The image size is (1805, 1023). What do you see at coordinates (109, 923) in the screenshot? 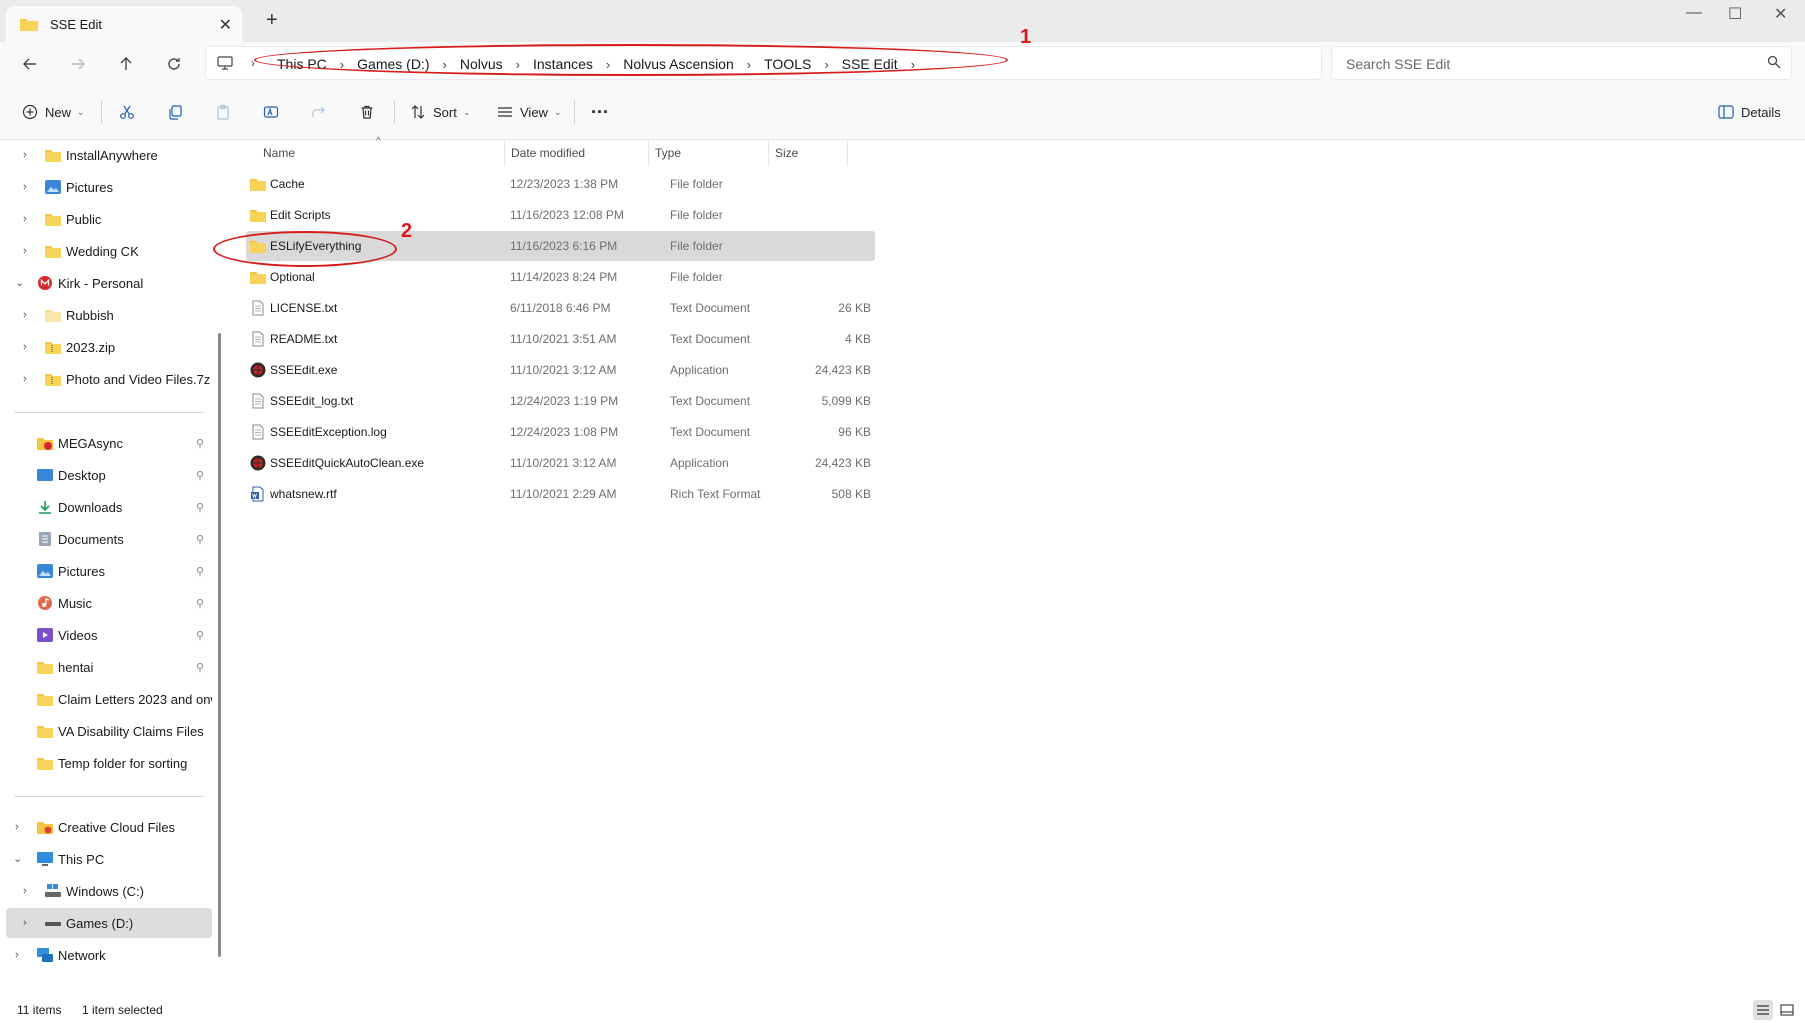
I see `nav-item-games-d: › Games (D:)` at bounding box center [109, 923].